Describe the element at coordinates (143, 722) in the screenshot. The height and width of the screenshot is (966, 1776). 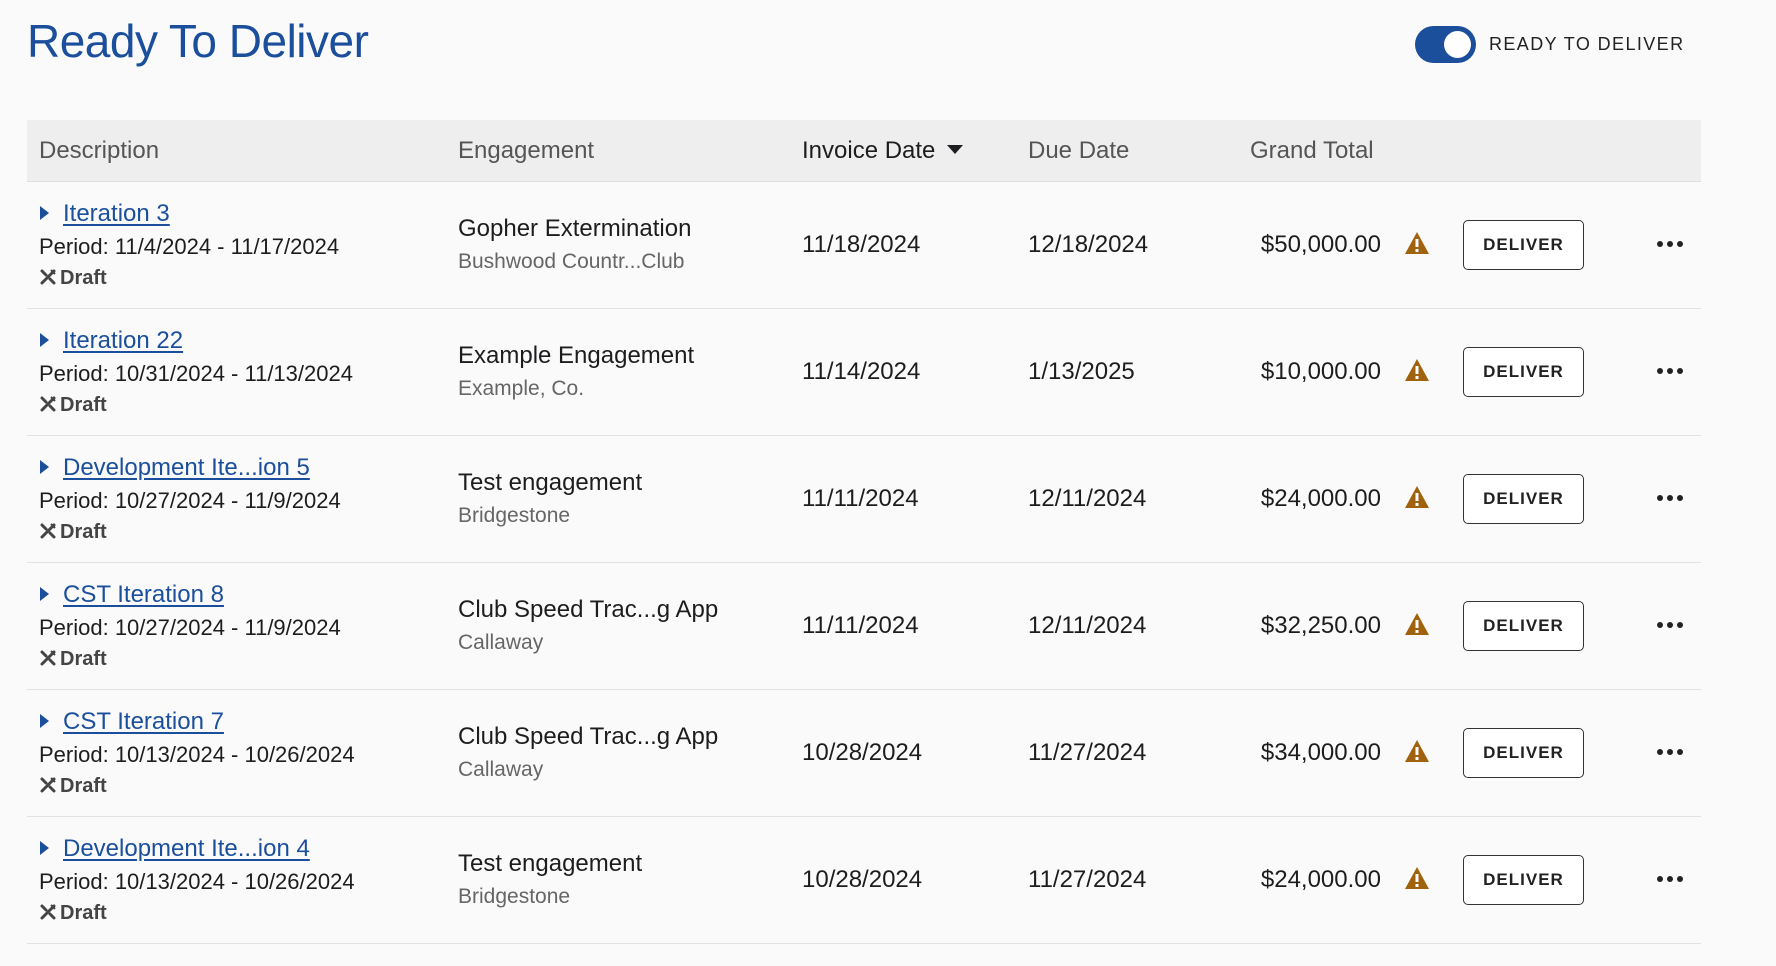
I see `invoice-title-link: CST Iteration 7` at that location.